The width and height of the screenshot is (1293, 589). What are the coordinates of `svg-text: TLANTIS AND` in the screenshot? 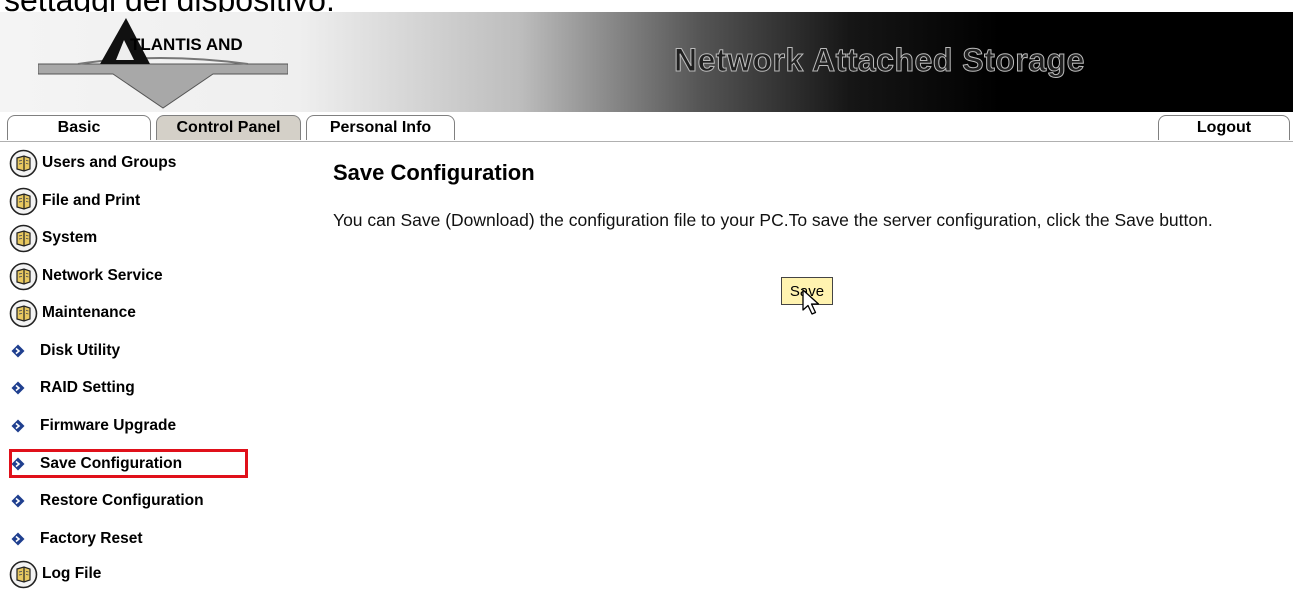 It's located at (186, 44).